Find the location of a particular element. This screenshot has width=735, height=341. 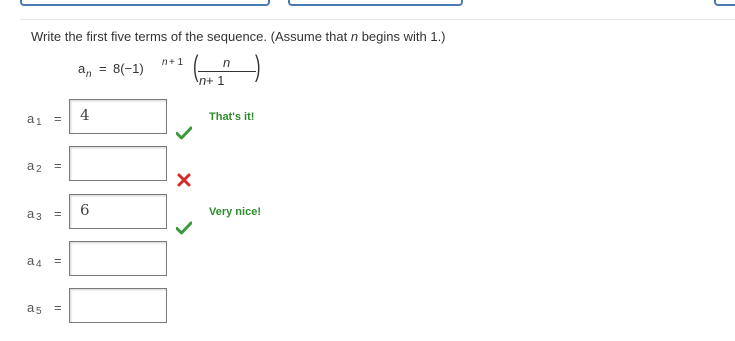

formula-coefficient: 8(−1) is located at coordinates (128, 68).